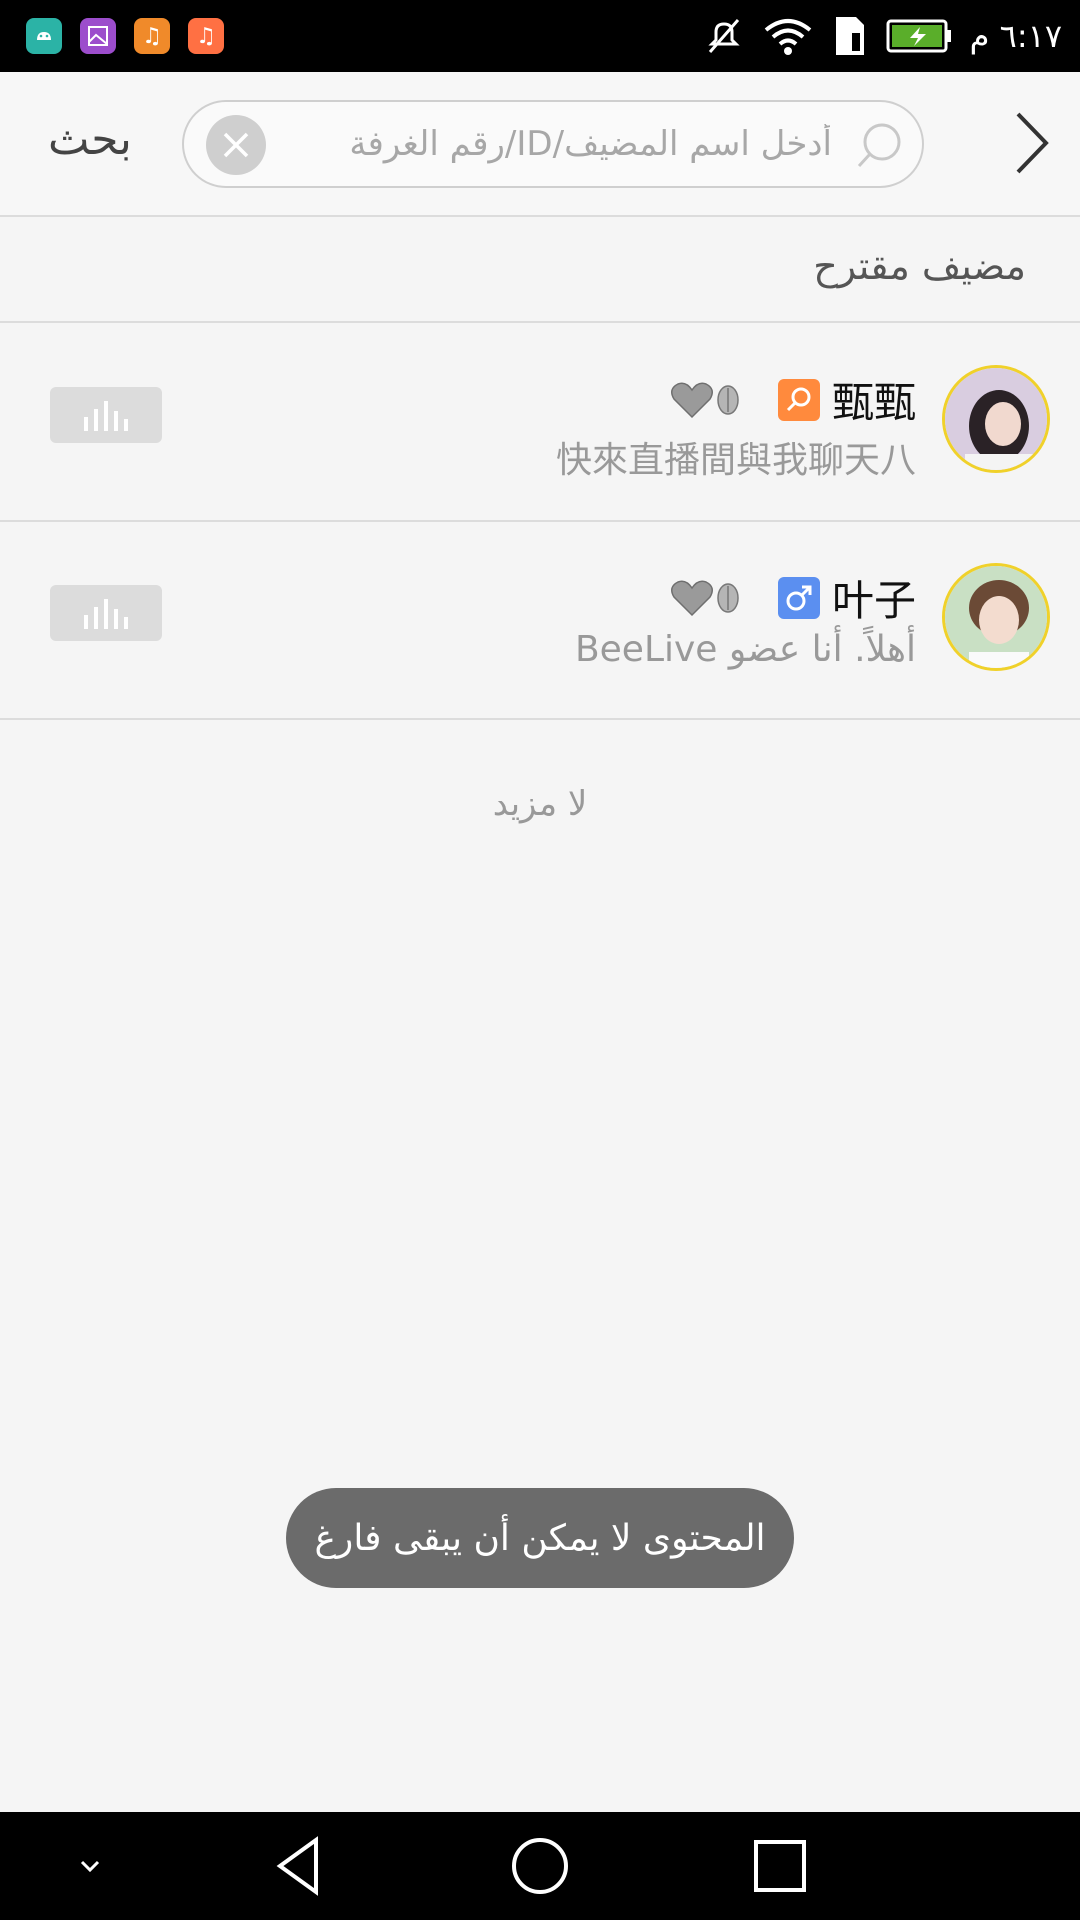 The image size is (1080, 1920). I want to click on section-title: مضيف مقترح, so click(919, 266).